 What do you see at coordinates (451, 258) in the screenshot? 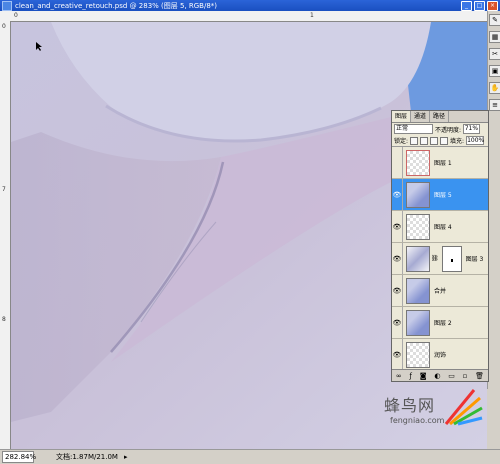
I see `layer-mask-thumbnail` at bounding box center [451, 258].